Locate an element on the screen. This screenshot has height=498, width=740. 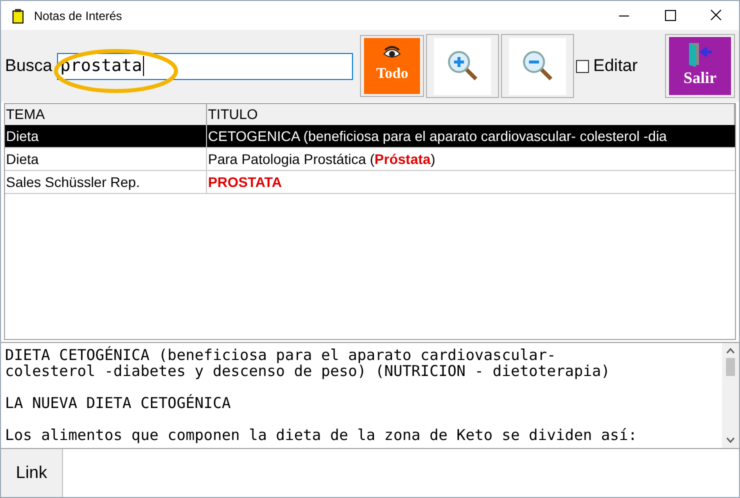
scrollbar-thumb is located at coordinates (730, 367).